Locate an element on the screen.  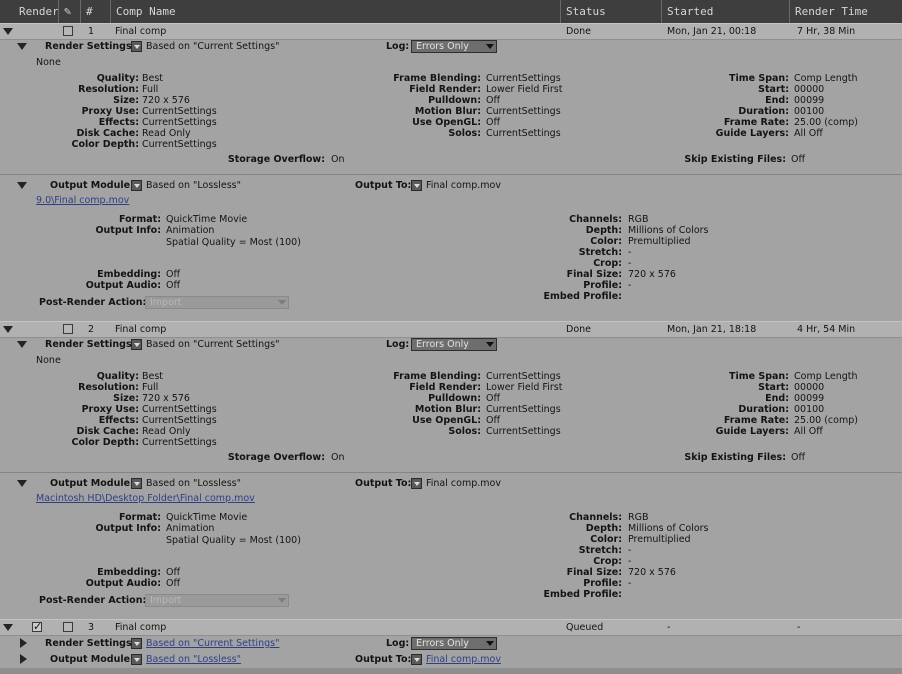
queue-item-row: 3 Final comp Queued - - is located at coordinates (451, 627).